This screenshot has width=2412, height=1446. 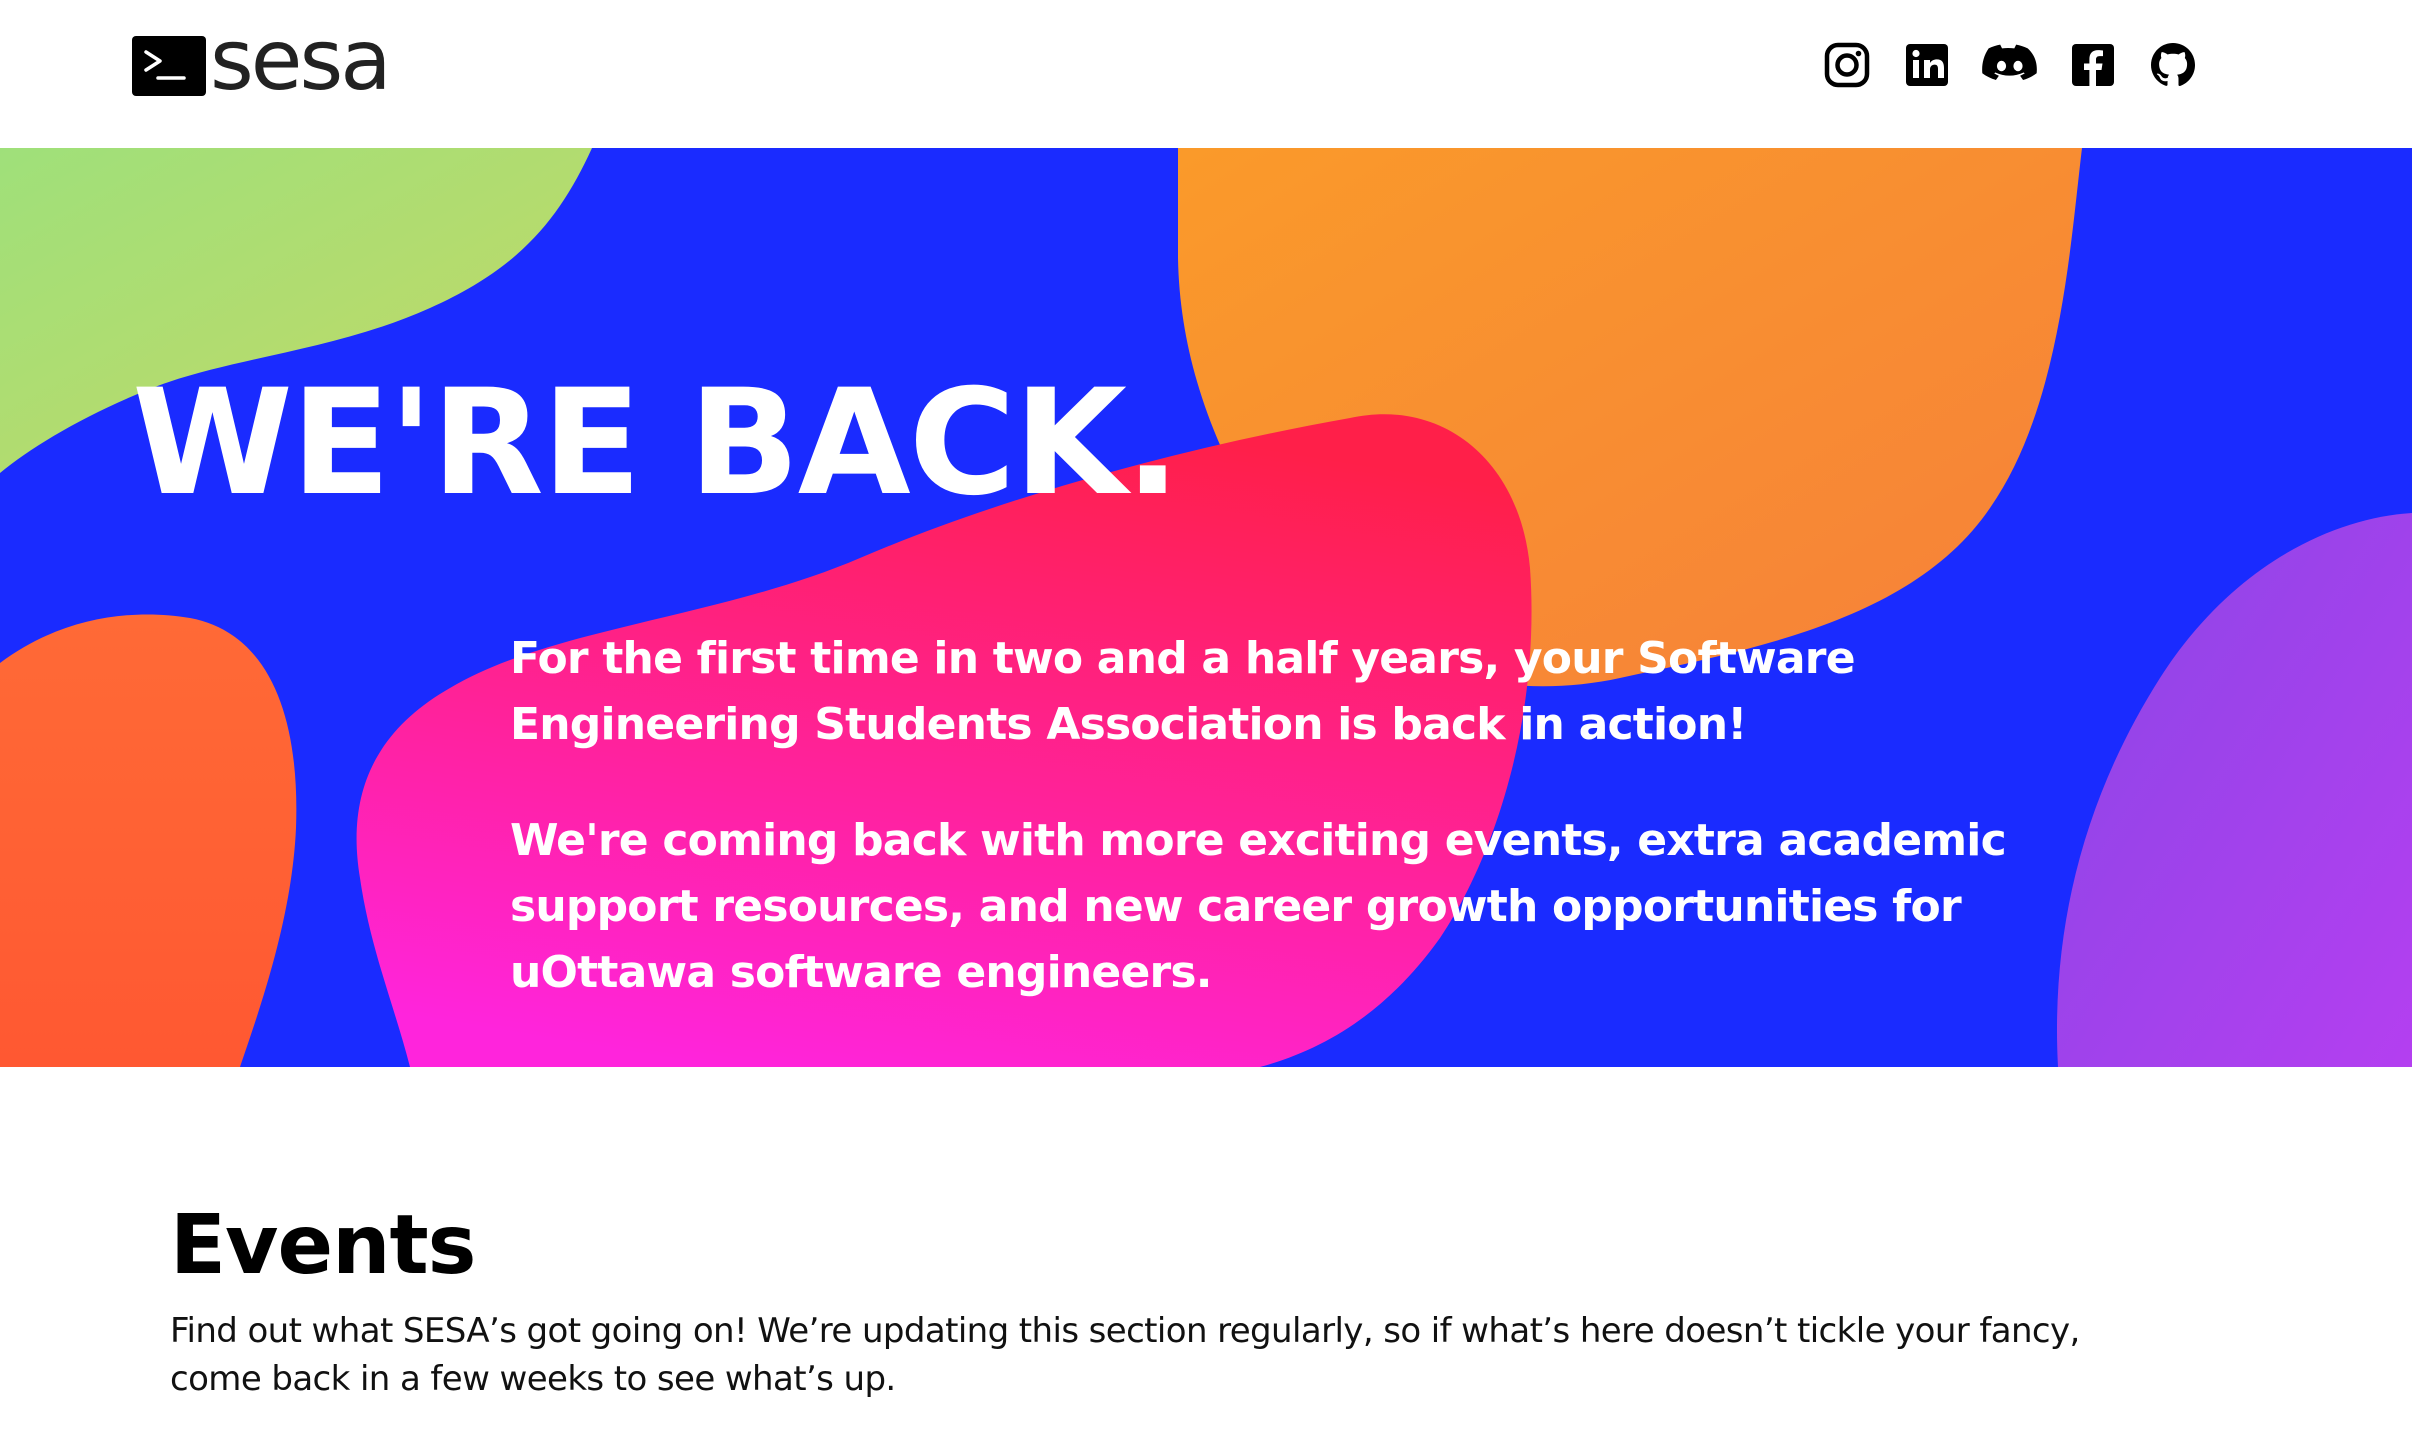 I want to click on linkedin-link, so click(x=1927, y=65).